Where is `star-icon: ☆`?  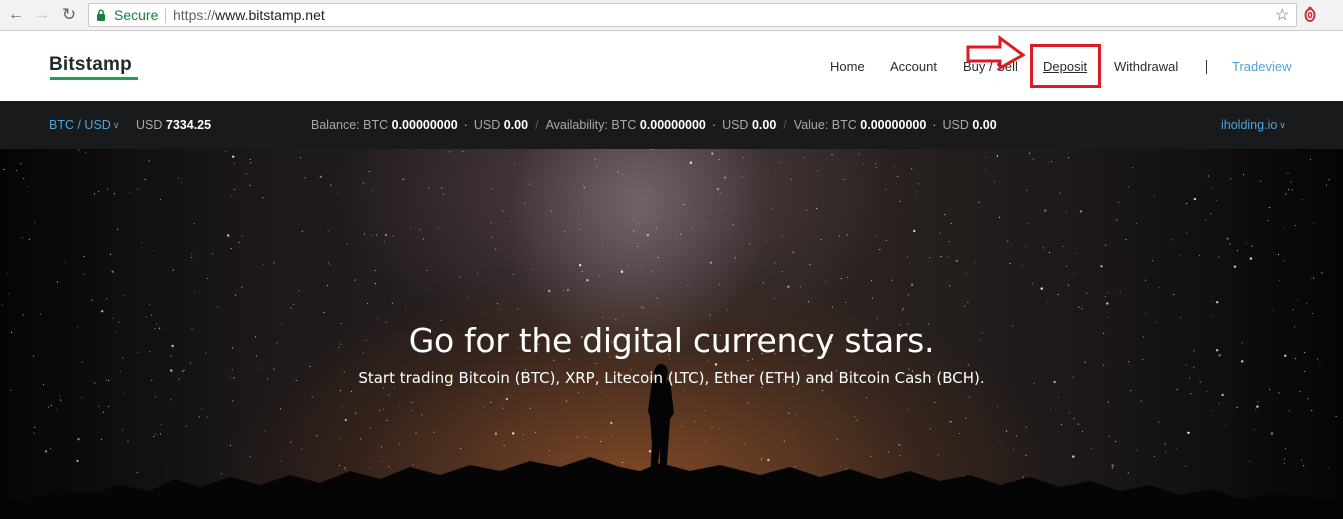 star-icon: ☆ is located at coordinates (1282, 15).